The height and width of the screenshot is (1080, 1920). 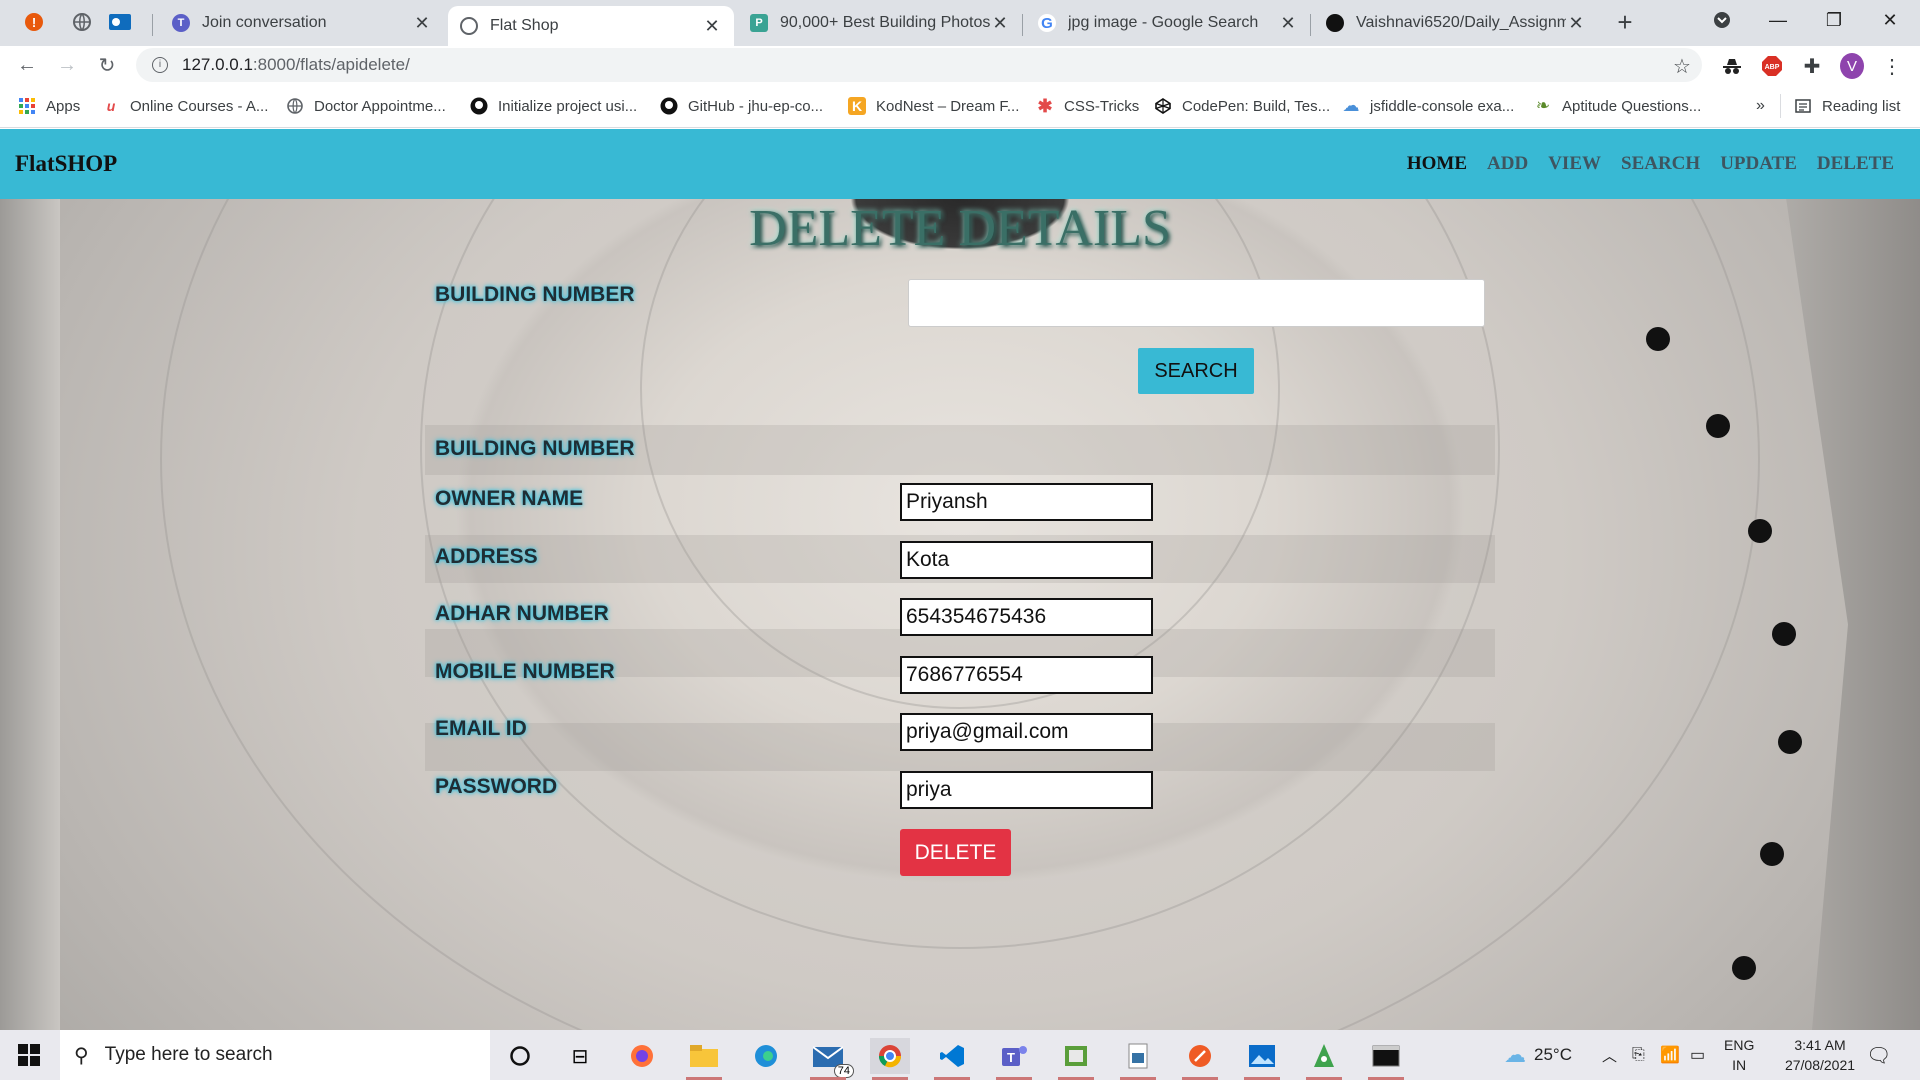 I want to click on tab-building-photos: P 90,000+ Best Building Photos · ✕, so click(x=880, y=23).